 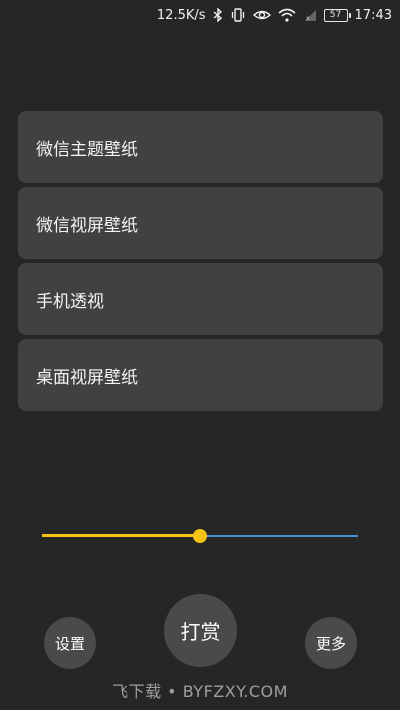 I want to click on svg-text: x, so click(x=308, y=18).